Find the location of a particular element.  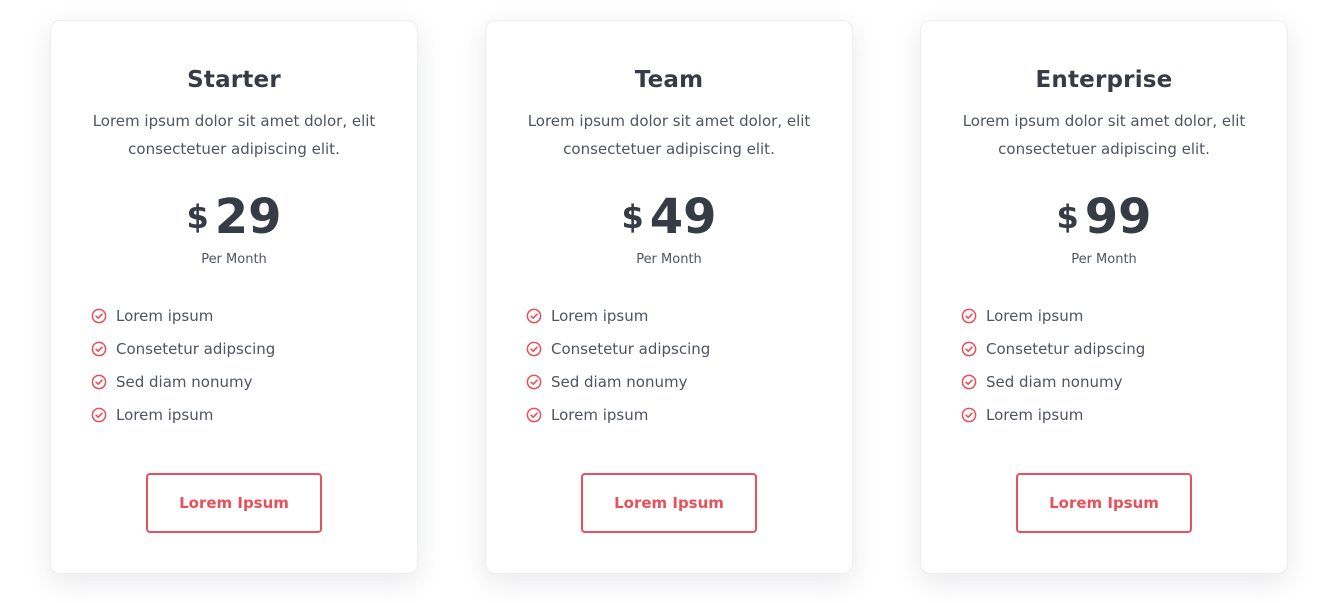

price-amount: 49 is located at coordinates (683, 217).